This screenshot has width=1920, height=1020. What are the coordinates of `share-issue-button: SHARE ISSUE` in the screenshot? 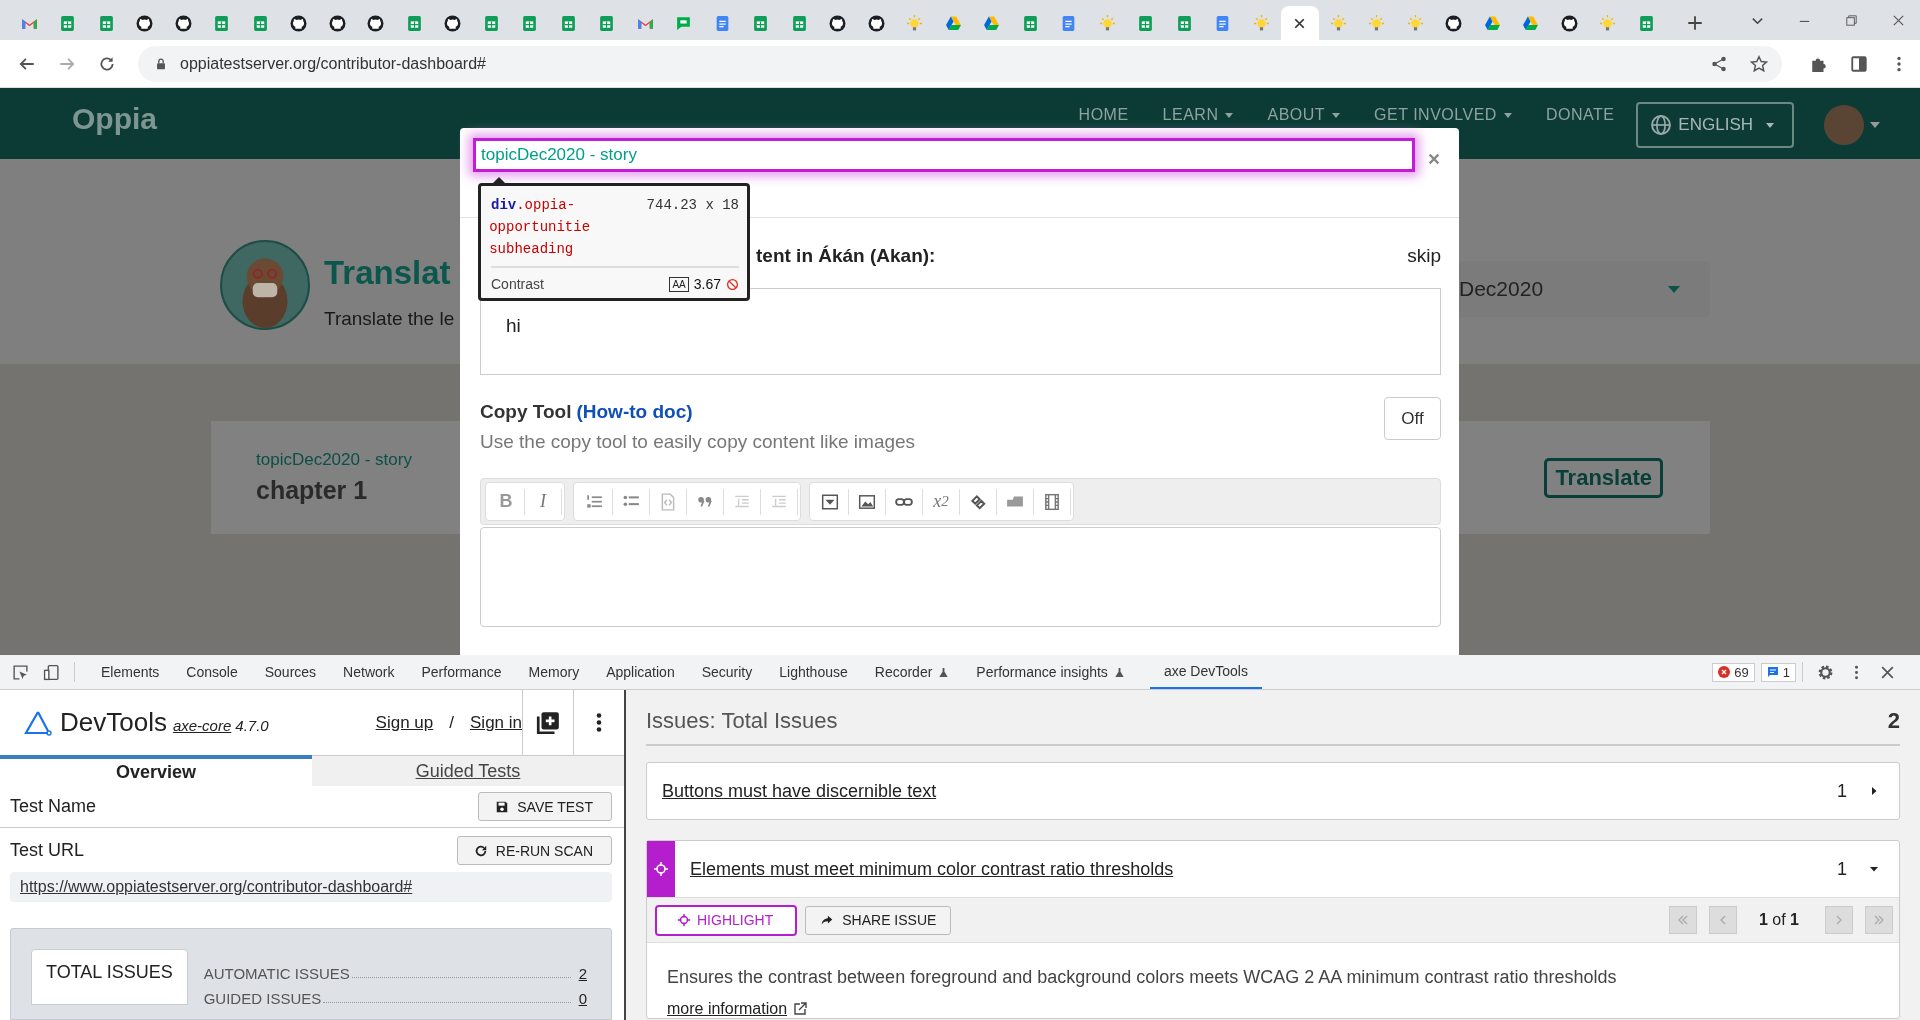 It's located at (878, 920).